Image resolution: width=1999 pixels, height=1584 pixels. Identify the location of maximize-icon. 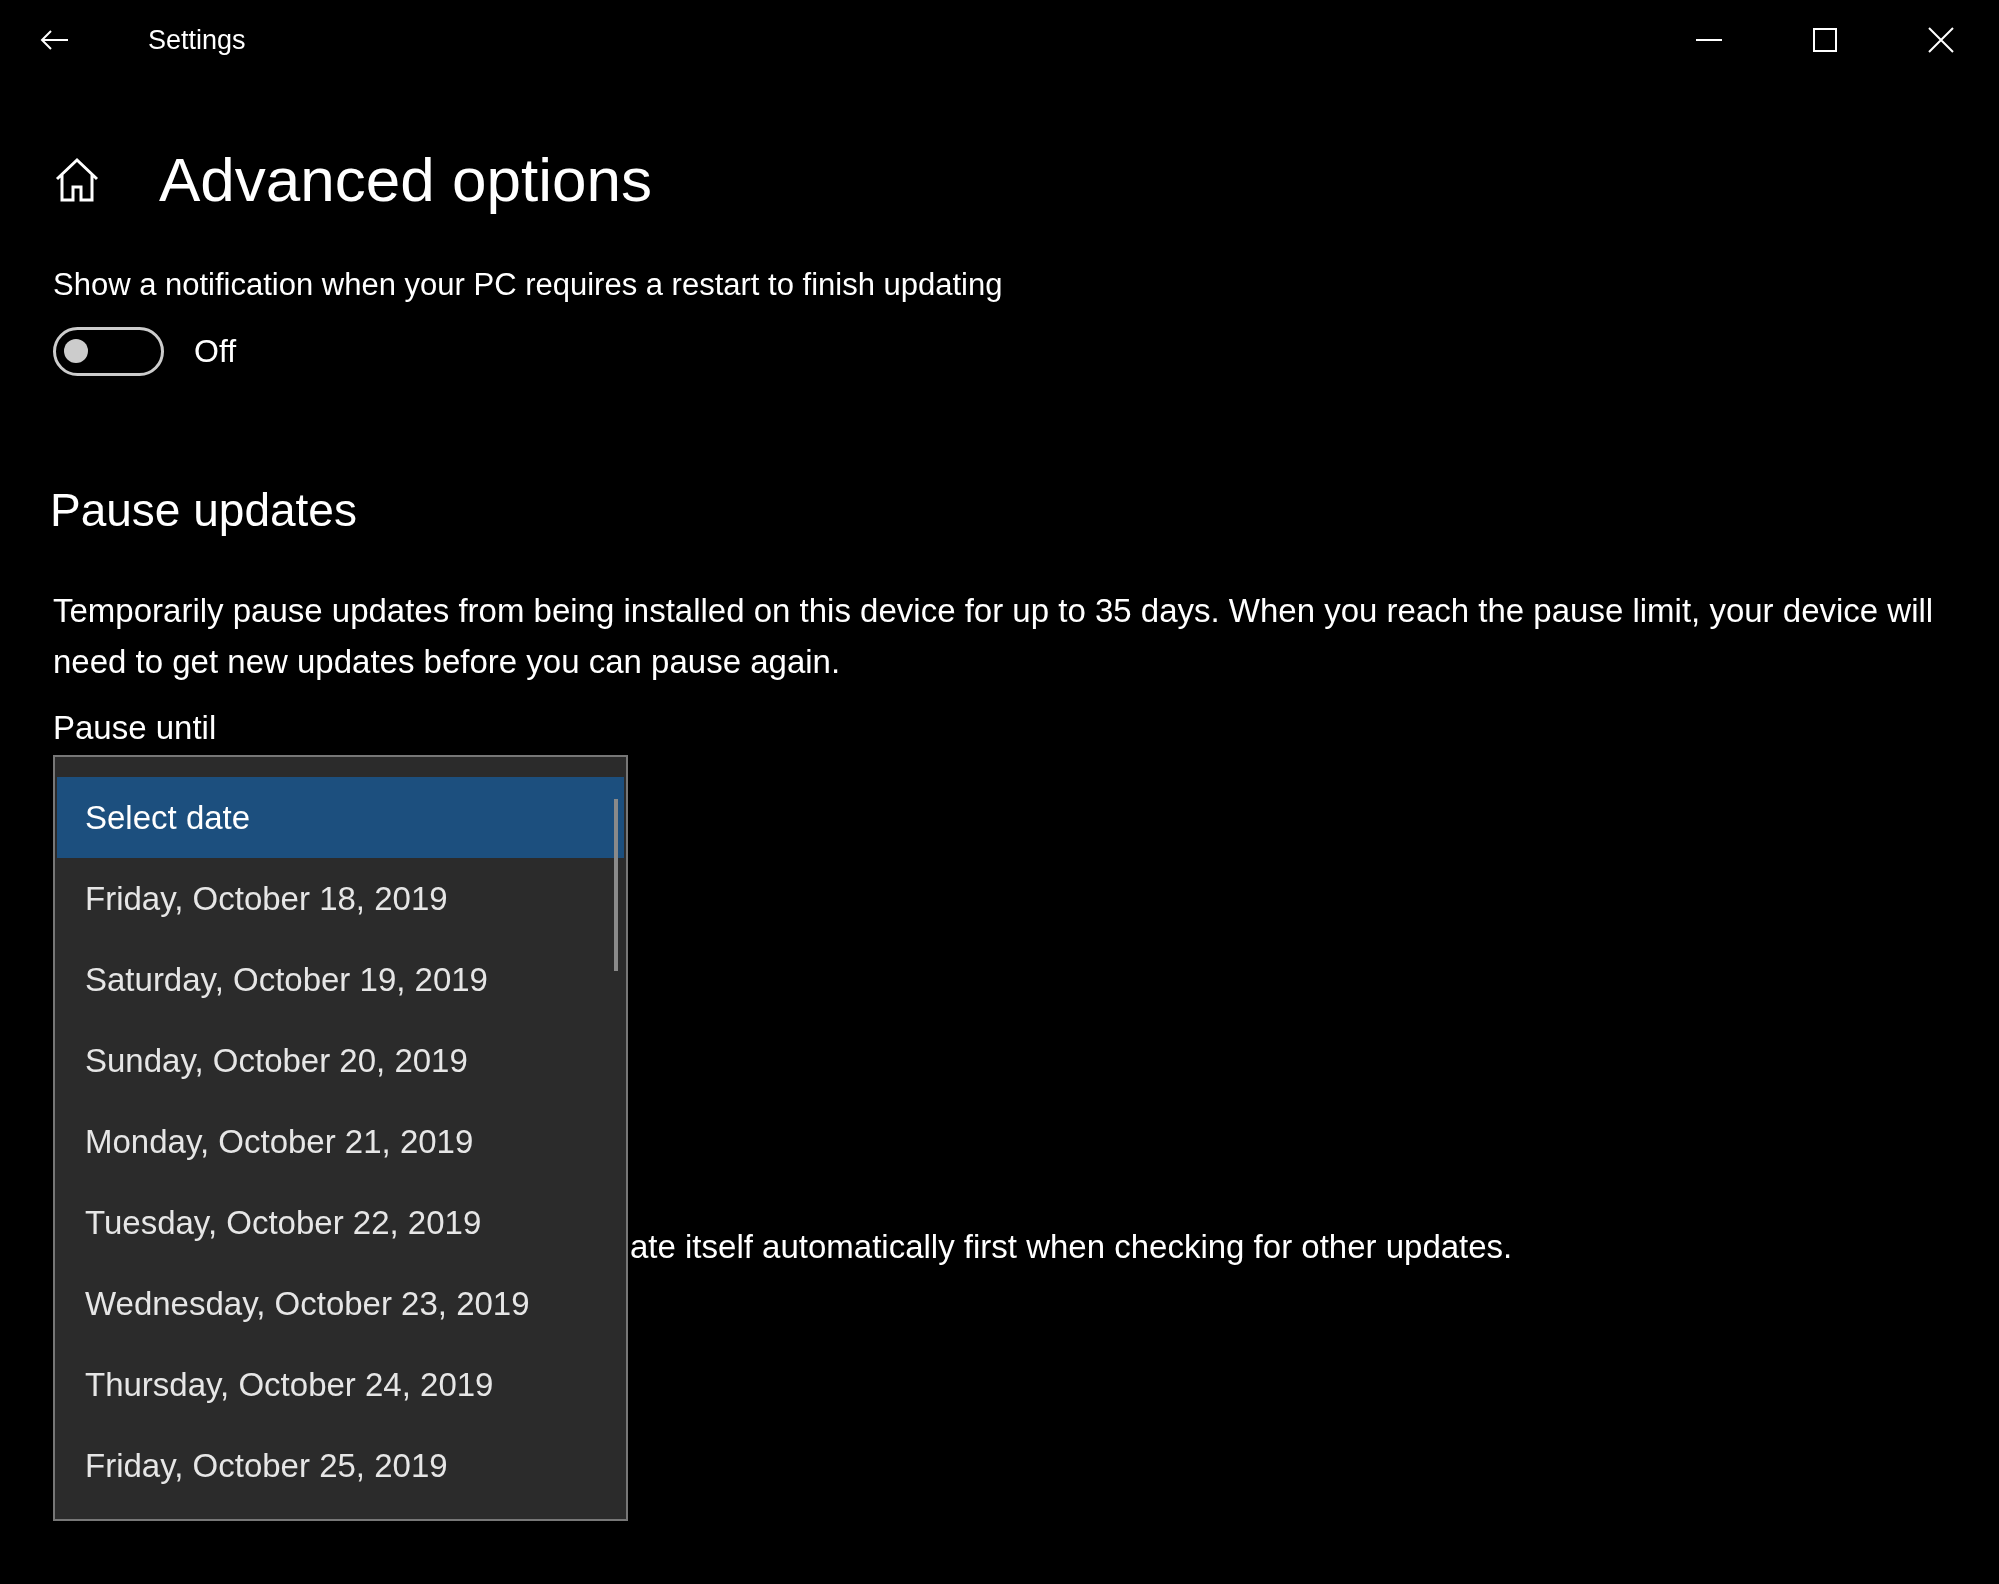
(1825, 40).